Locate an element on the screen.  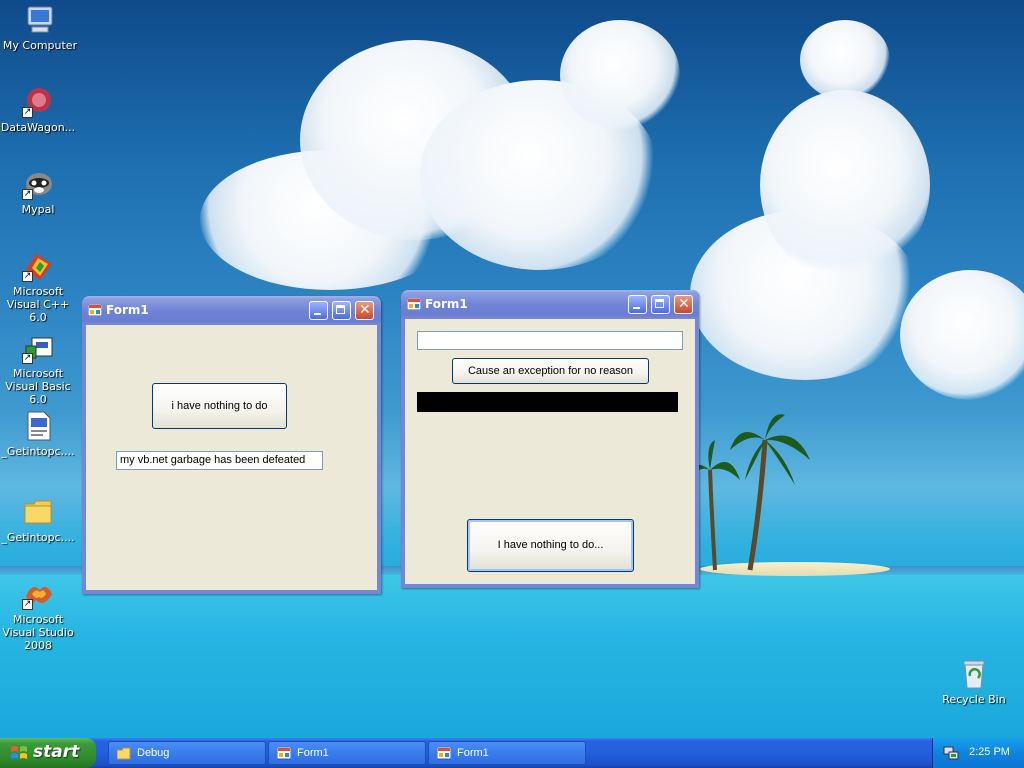
computer-icon is located at coordinates (40, 20).